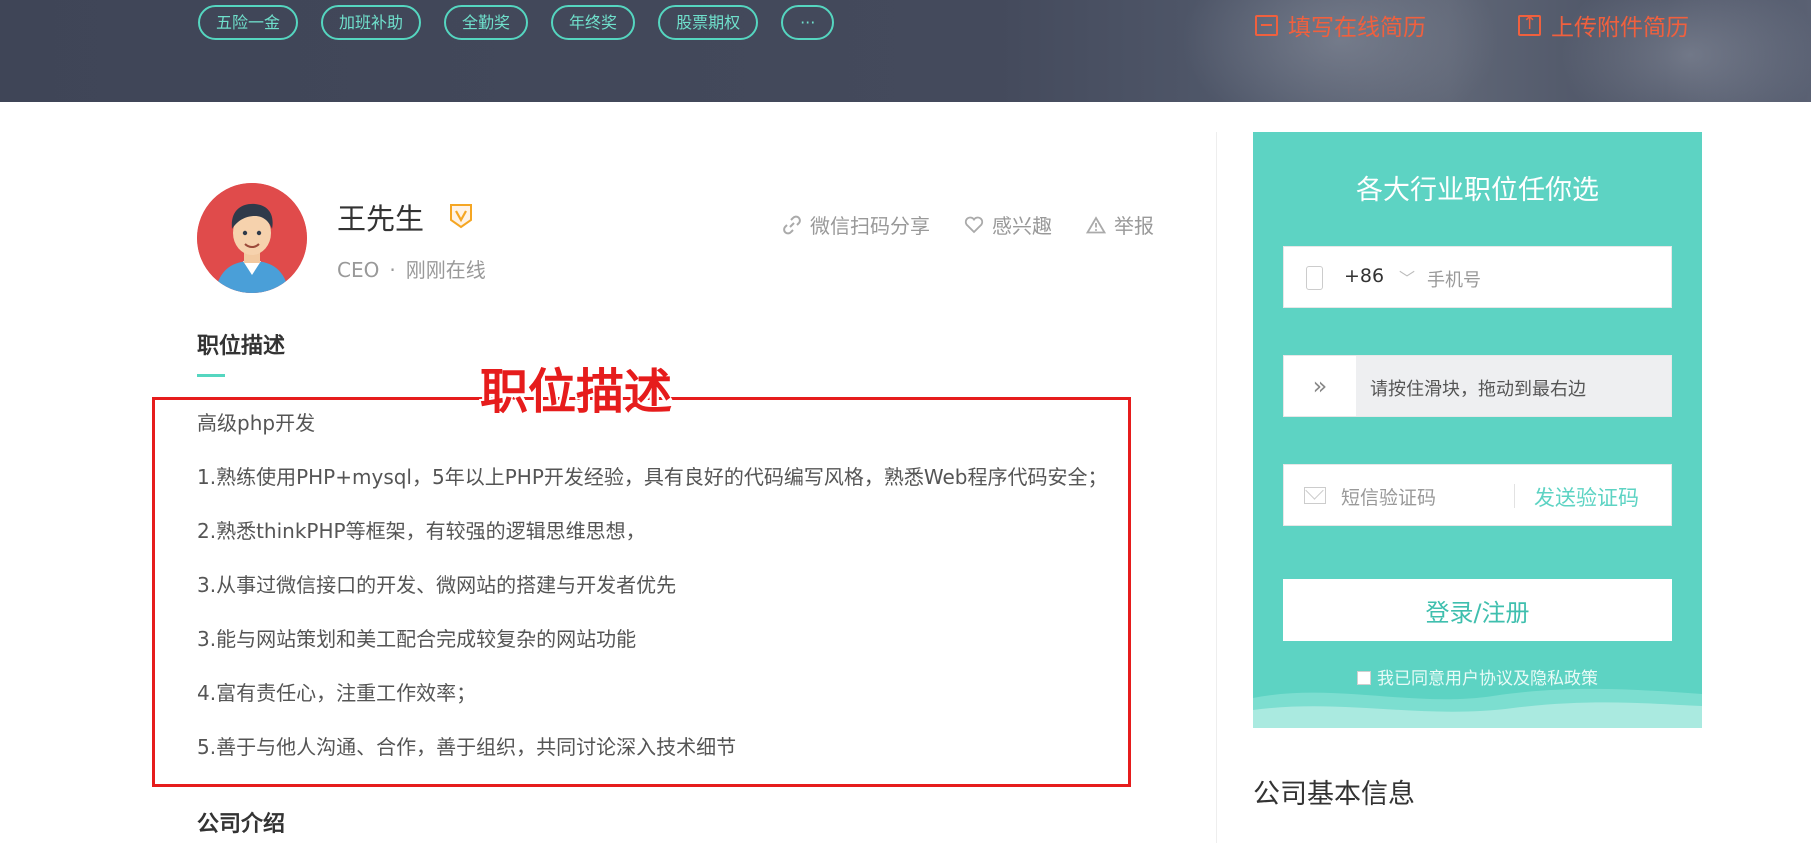  I want to click on link-icon, so click(792, 224).